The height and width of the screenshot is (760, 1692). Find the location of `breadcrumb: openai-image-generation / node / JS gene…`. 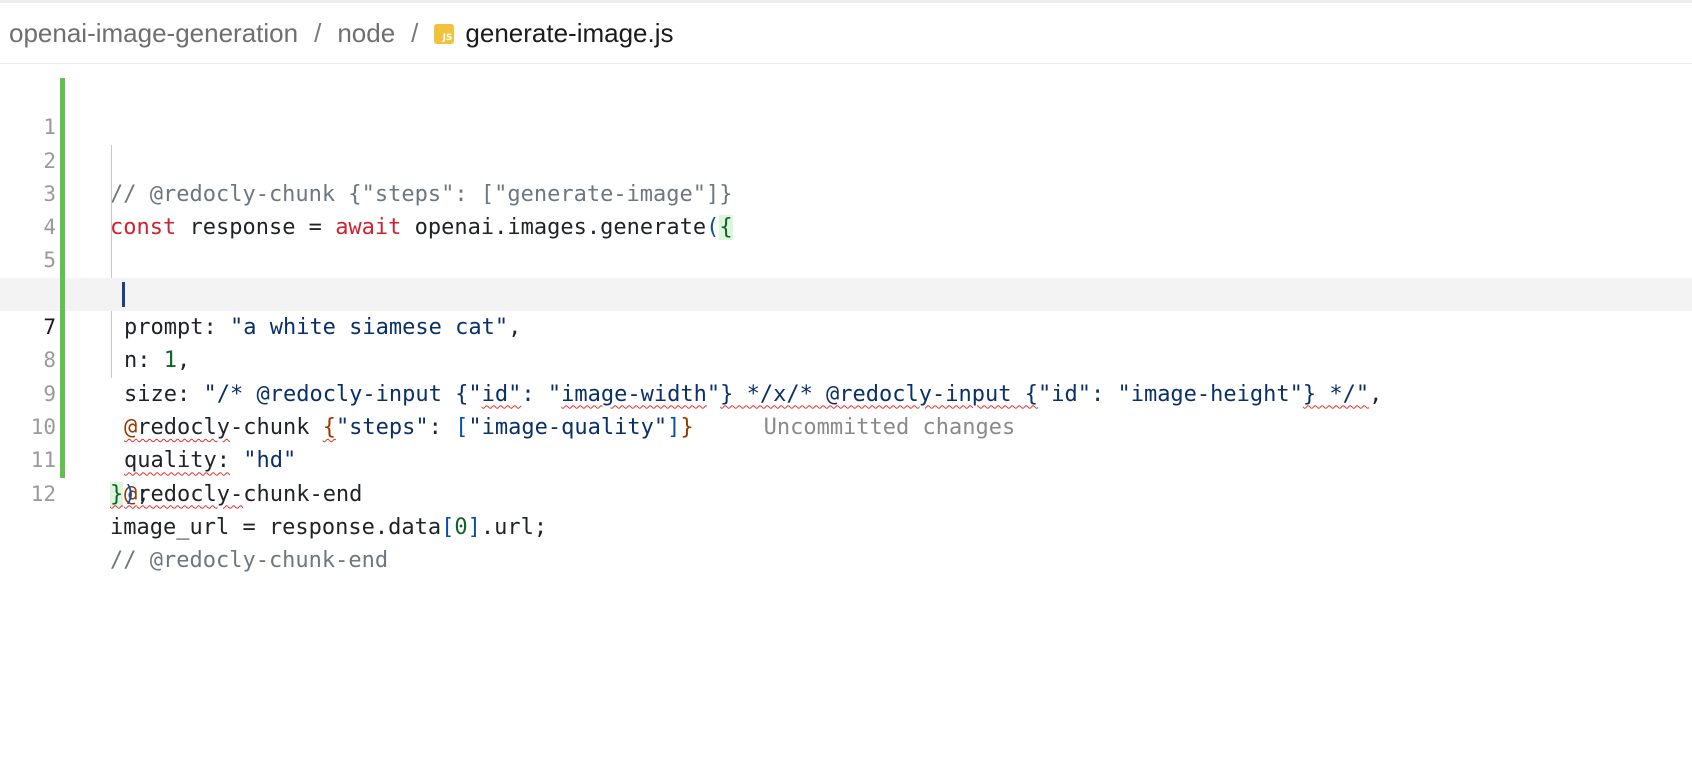

breadcrumb: openai-image-generation / node / JS gene… is located at coordinates (846, 33).